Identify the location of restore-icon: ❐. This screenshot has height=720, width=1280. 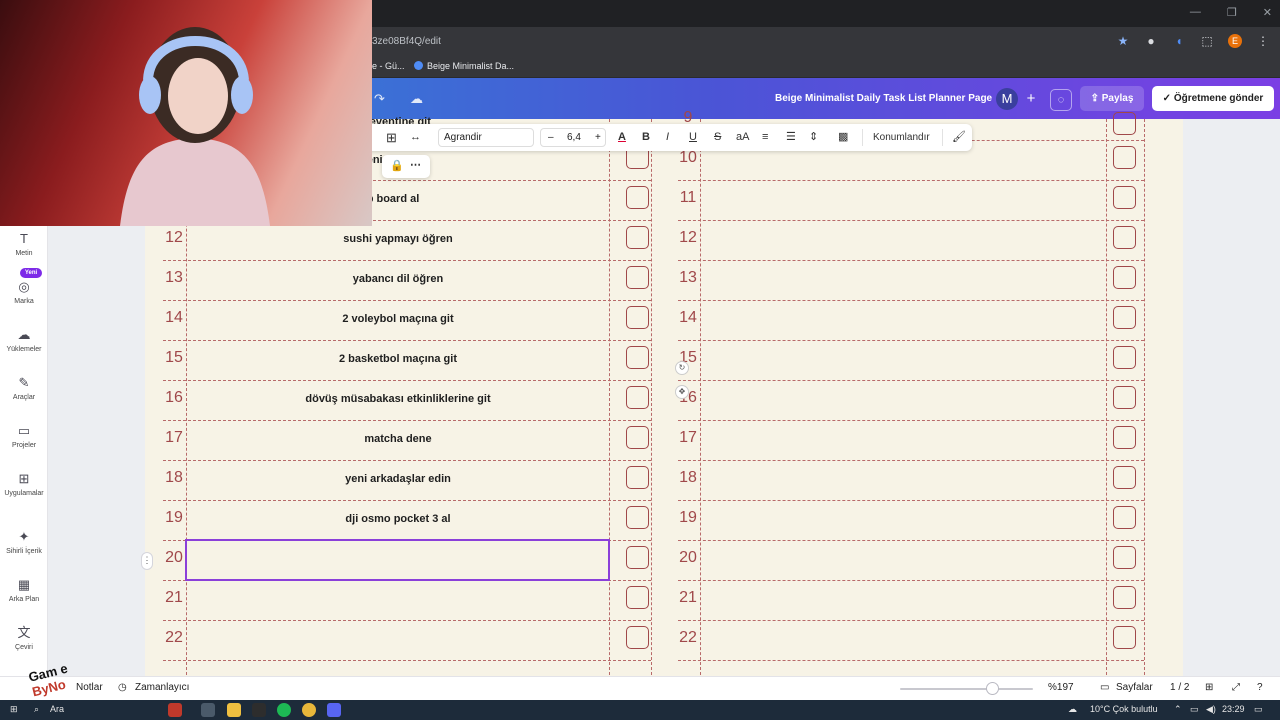
(1232, 12).